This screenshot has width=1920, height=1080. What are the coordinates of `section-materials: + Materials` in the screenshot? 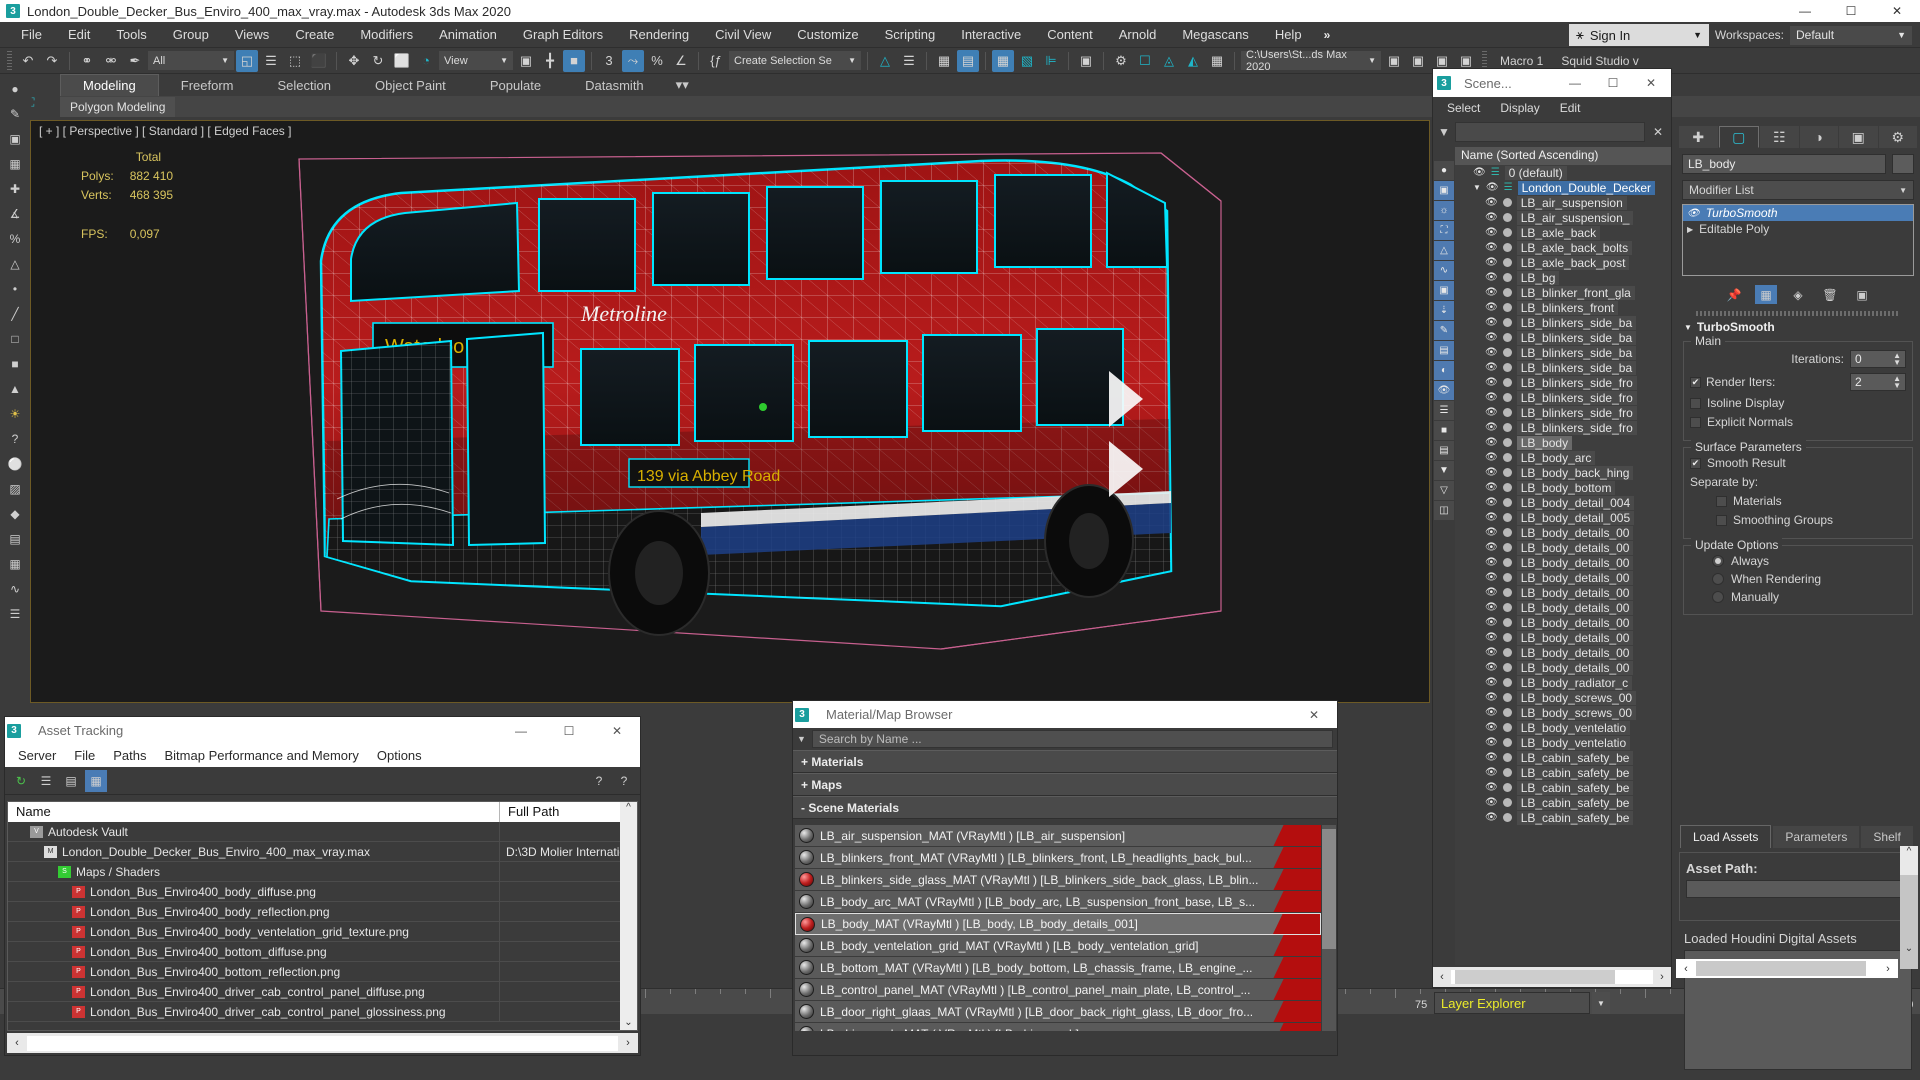 It's located at (1065, 761).